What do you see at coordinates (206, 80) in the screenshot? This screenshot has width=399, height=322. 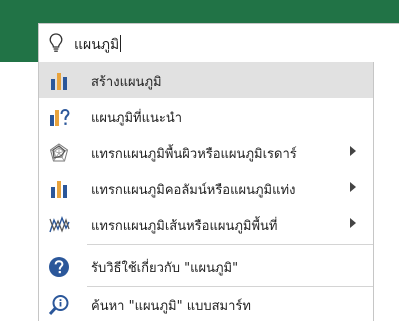 I see `menu-item-create-chart: สร้างแผนภูมิ` at bounding box center [206, 80].